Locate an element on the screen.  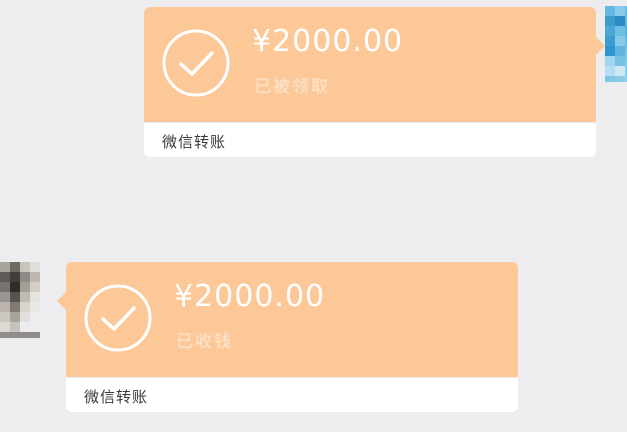
self-avatar is located at coordinates (616, 44).